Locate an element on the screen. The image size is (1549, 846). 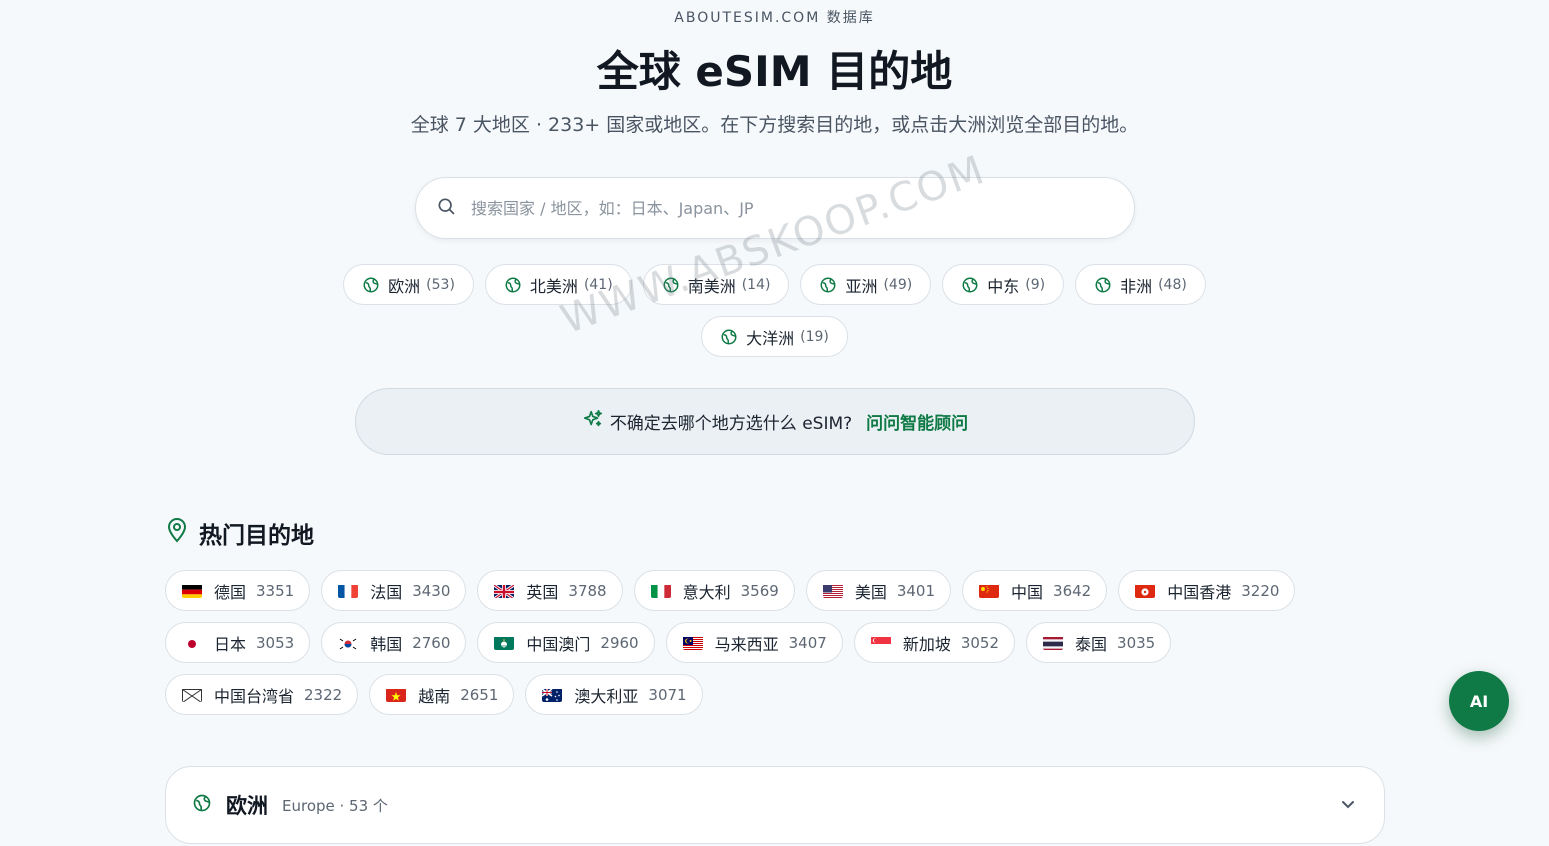
continent-count: (48) is located at coordinates (1172, 284).